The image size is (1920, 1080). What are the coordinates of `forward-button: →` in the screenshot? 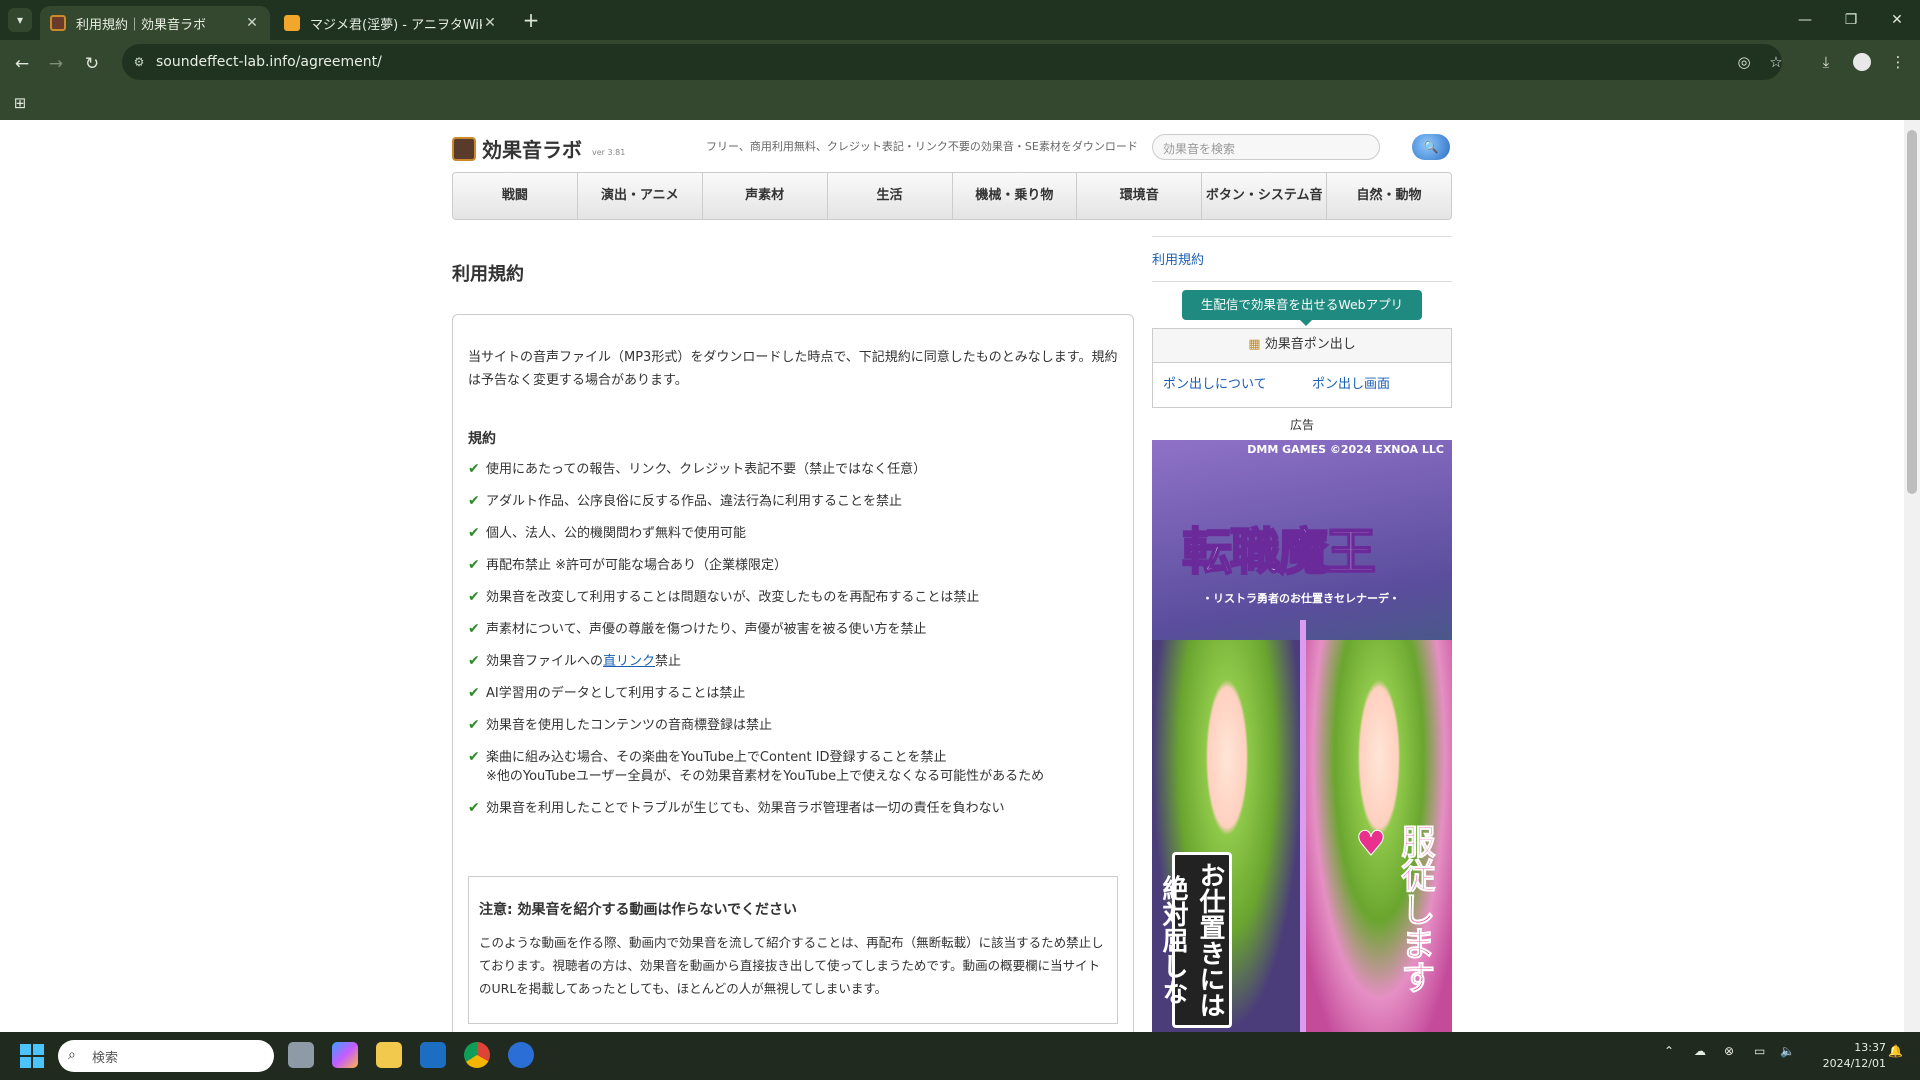 It's located at (56, 64).